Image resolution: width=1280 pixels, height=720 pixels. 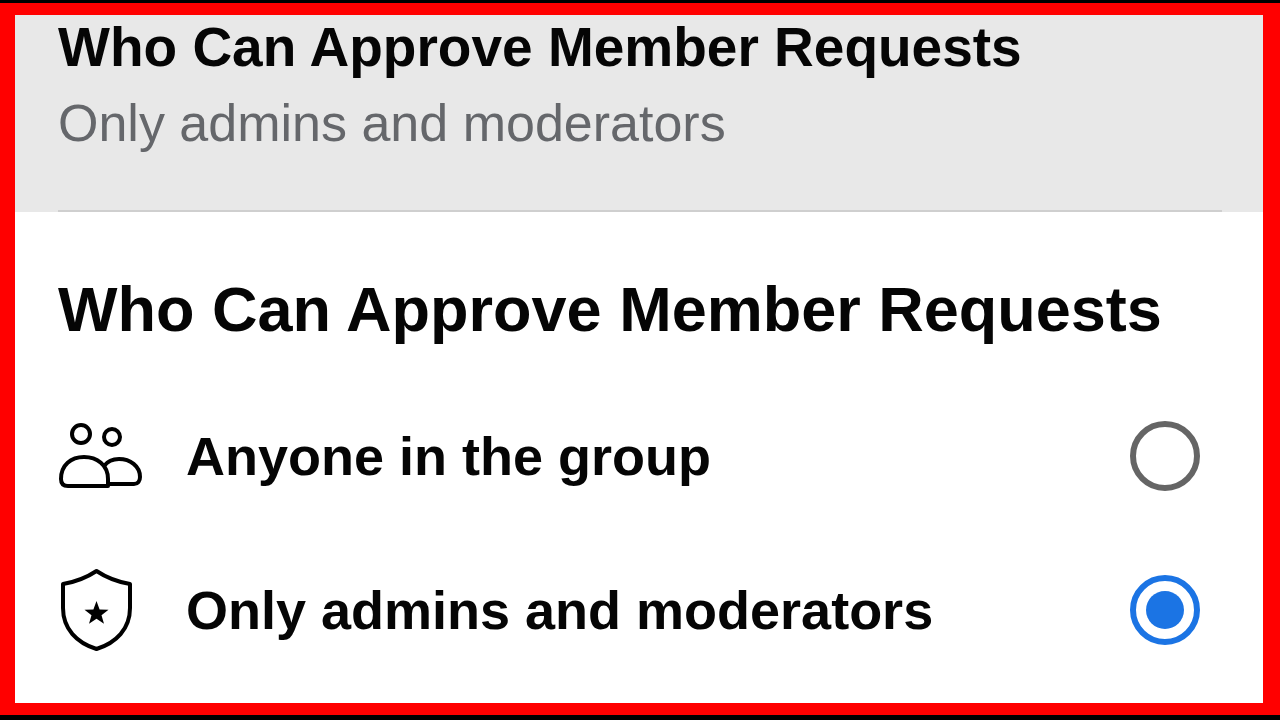 What do you see at coordinates (100, 456) in the screenshot?
I see `people-icon` at bounding box center [100, 456].